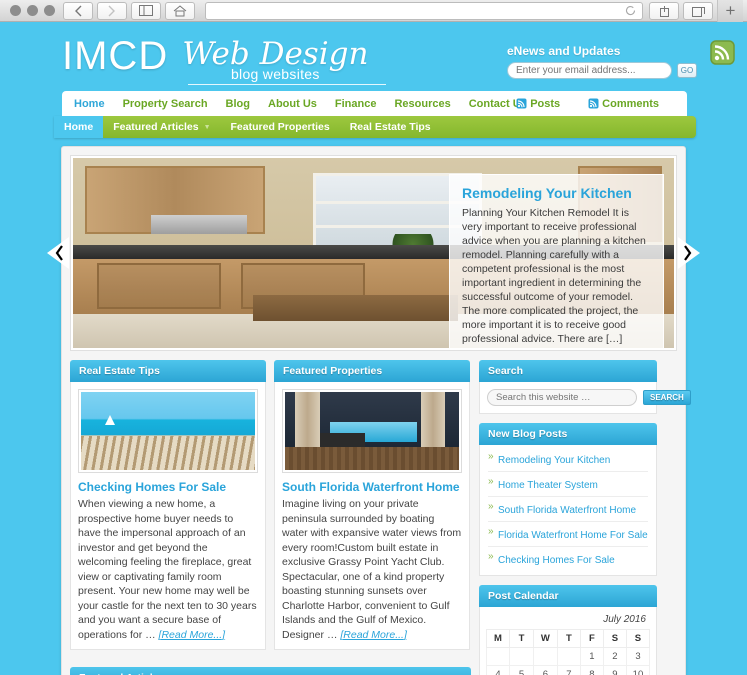 This screenshot has width=747, height=675. I want to click on subnav-item-home: Home, so click(79, 127).